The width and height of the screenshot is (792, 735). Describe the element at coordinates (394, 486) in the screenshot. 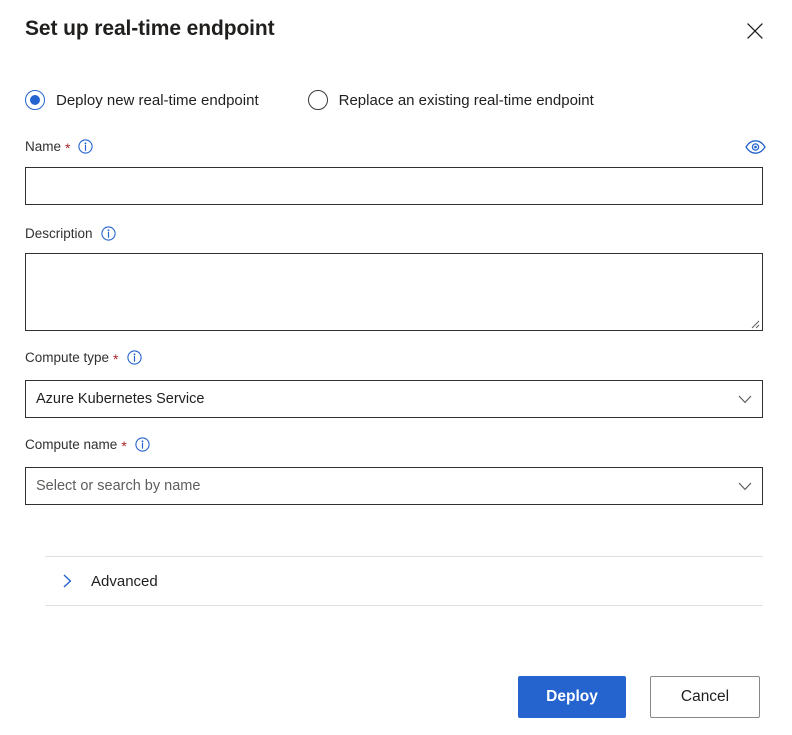

I see `compute-name-dropdown: Select or search by name` at that location.